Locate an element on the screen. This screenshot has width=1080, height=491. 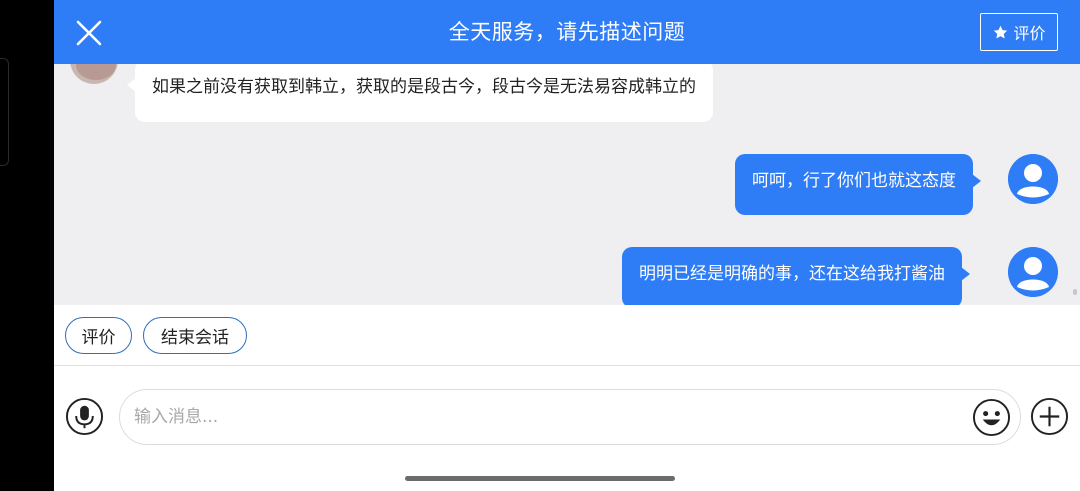
more-button is located at coordinates (1049, 416).